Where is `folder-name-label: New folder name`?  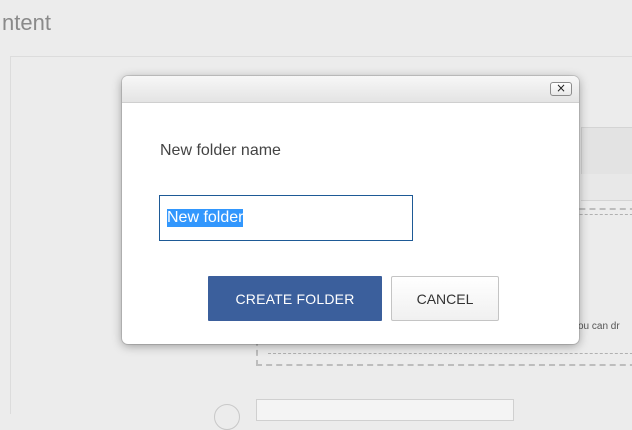 folder-name-label: New folder name is located at coordinates (220, 150).